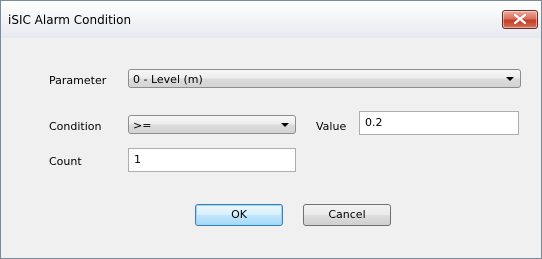 This screenshot has height=259, width=542. Describe the element at coordinates (137, 159) in the screenshot. I see `count-input-text: 1` at that location.